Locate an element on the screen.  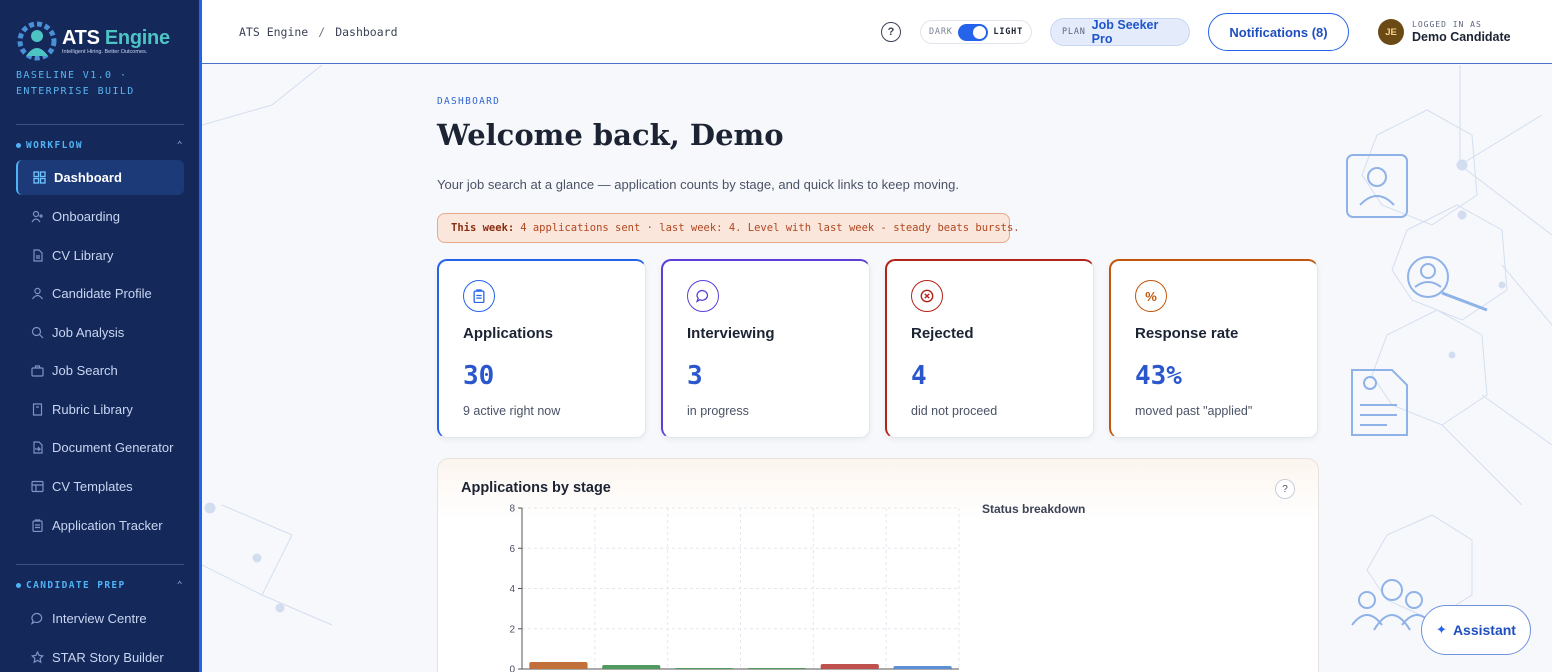
file-icon is located at coordinates (37, 256).